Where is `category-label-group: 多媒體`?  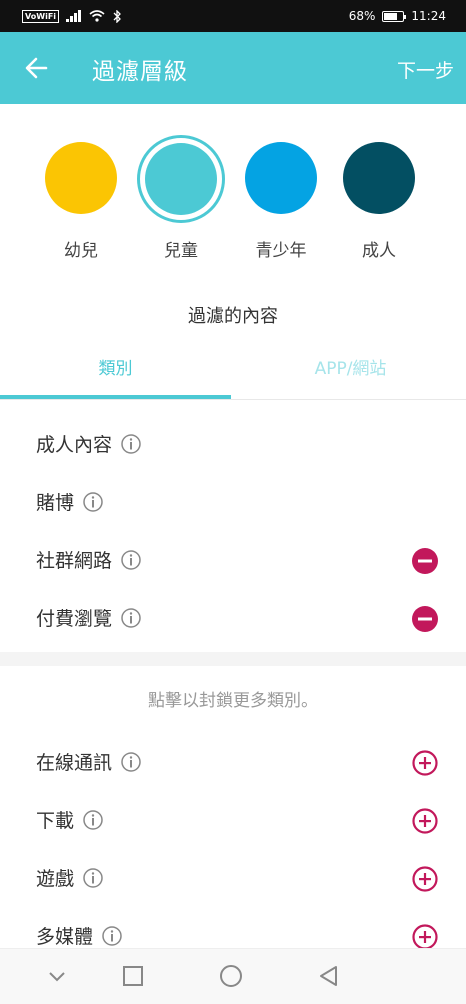 category-label-group: 多媒體 is located at coordinates (79, 935).